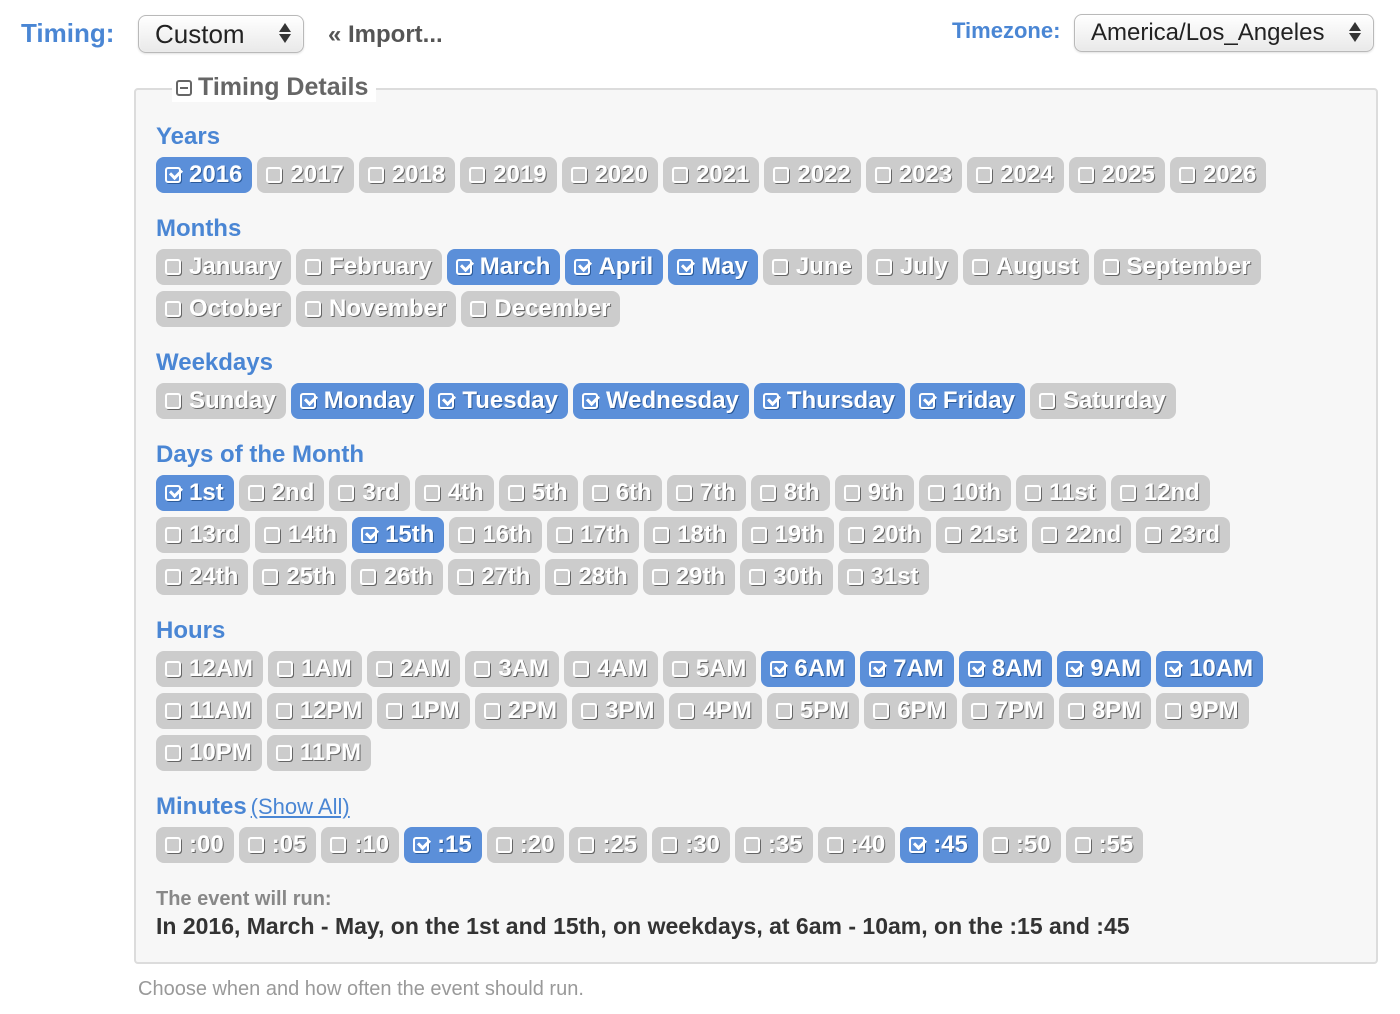  Describe the element at coordinates (591, 577) in the screenshot. I see `days-option: 28th` at that location.